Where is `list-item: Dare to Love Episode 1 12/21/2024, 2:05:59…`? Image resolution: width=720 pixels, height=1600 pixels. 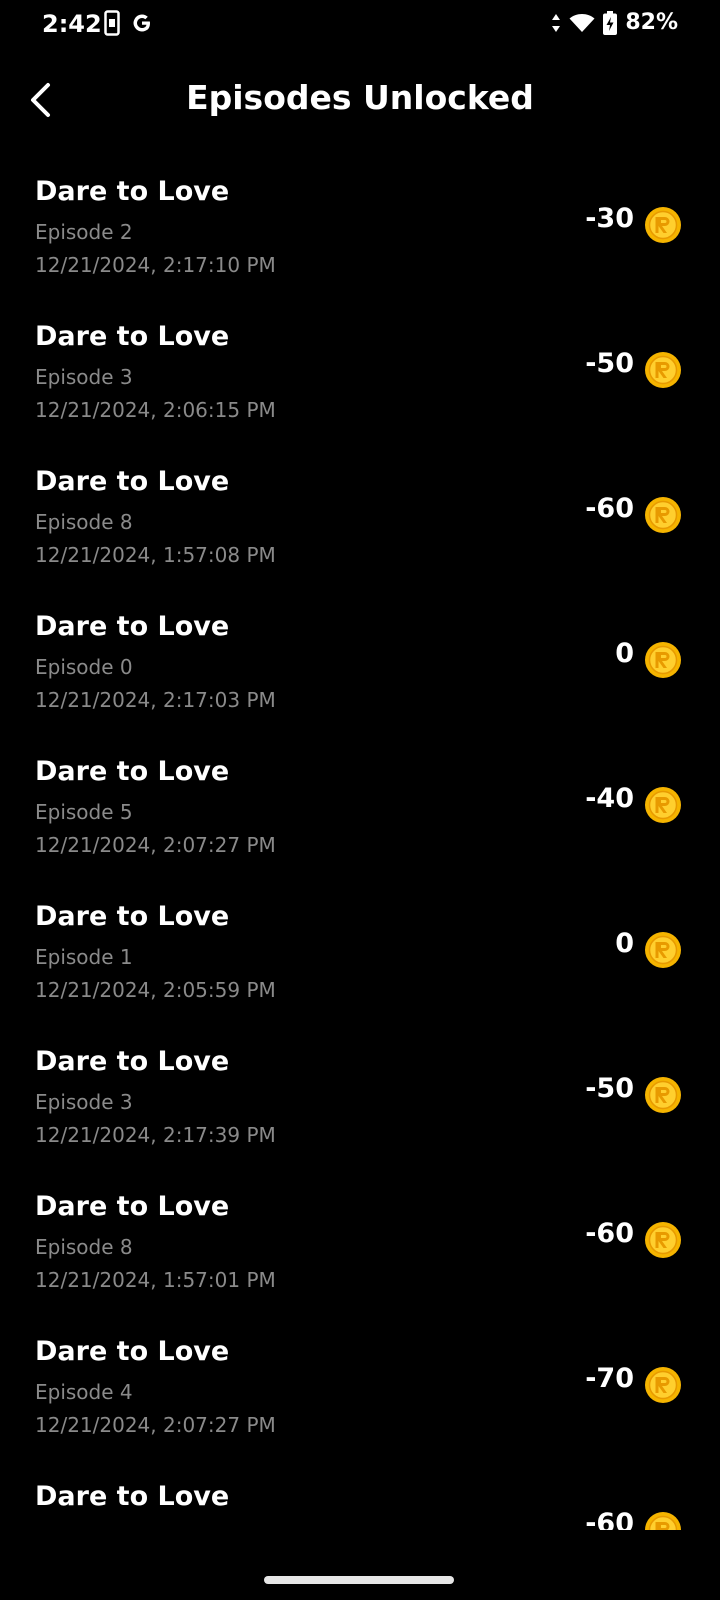 list-item: Dare to Love Episode 1 12/21/2024, 2:05:59… is located at coordinates (360, 967).